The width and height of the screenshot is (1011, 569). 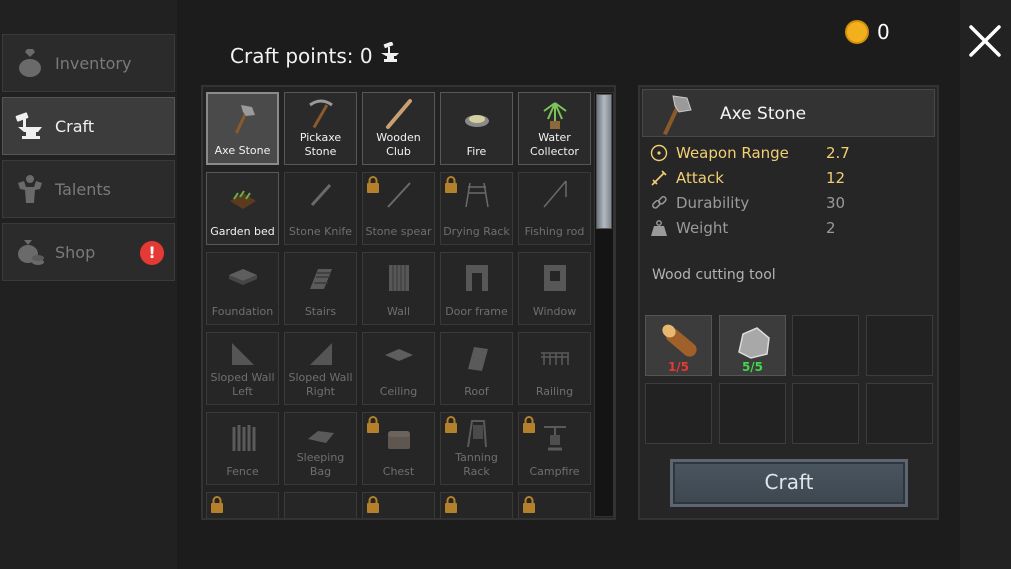 I want to click on recipe-slot: Wall, so click(x=398, y=288).